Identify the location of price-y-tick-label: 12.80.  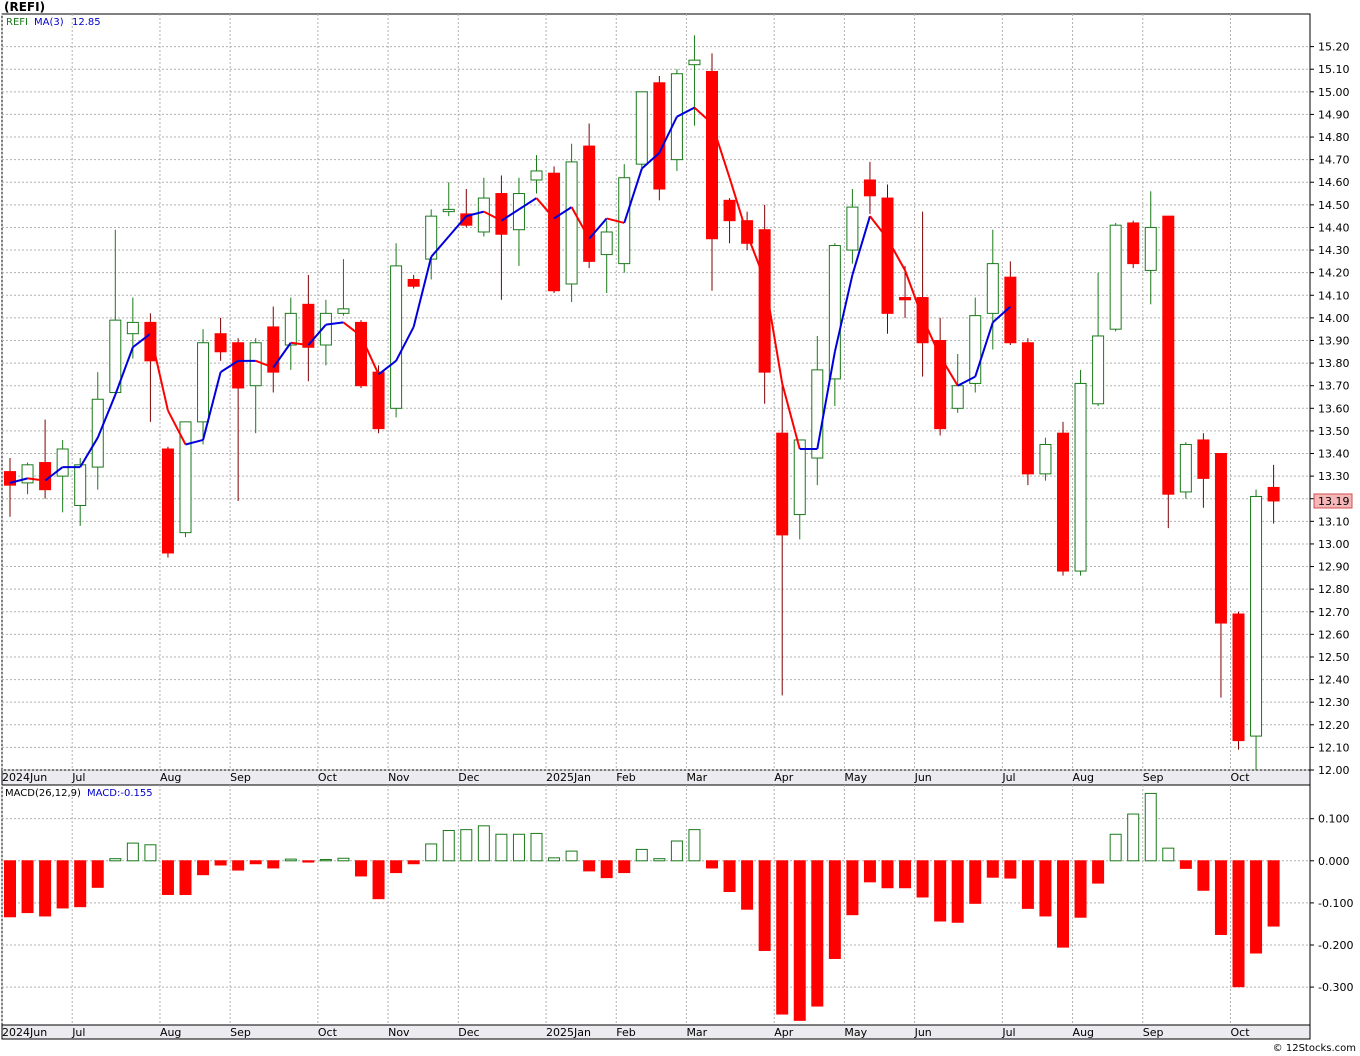
(1334, 589).